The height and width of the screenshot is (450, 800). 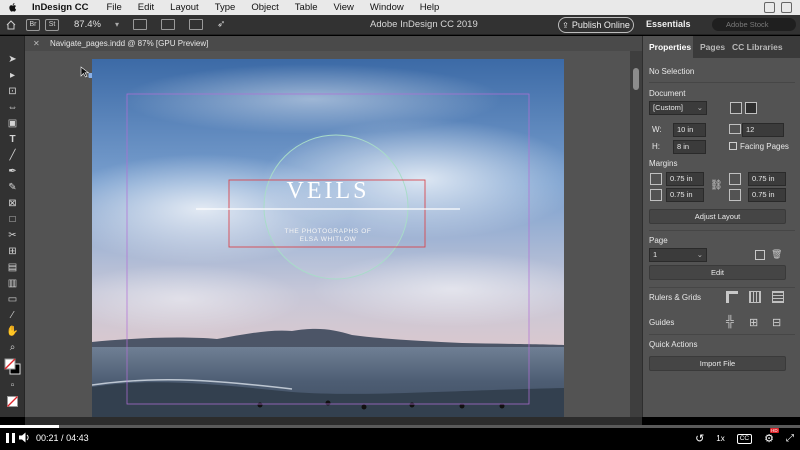 What do you see at coordinates (689, 147) in the screenshot?
I see `height-input: 8 in` at bounding box center [689, 147].